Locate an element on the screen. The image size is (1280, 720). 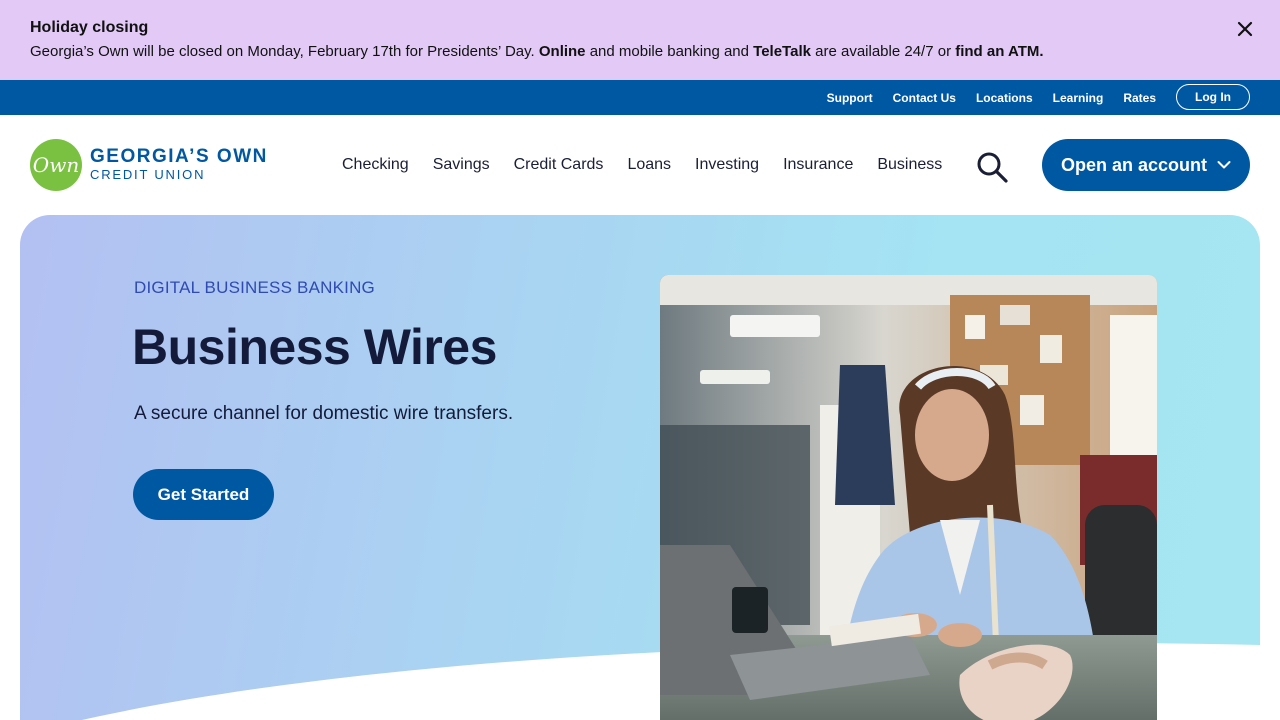
logo-wordmark: GEORGIA’S OWN CREDIT UNION is located at coordinates (179, 165).